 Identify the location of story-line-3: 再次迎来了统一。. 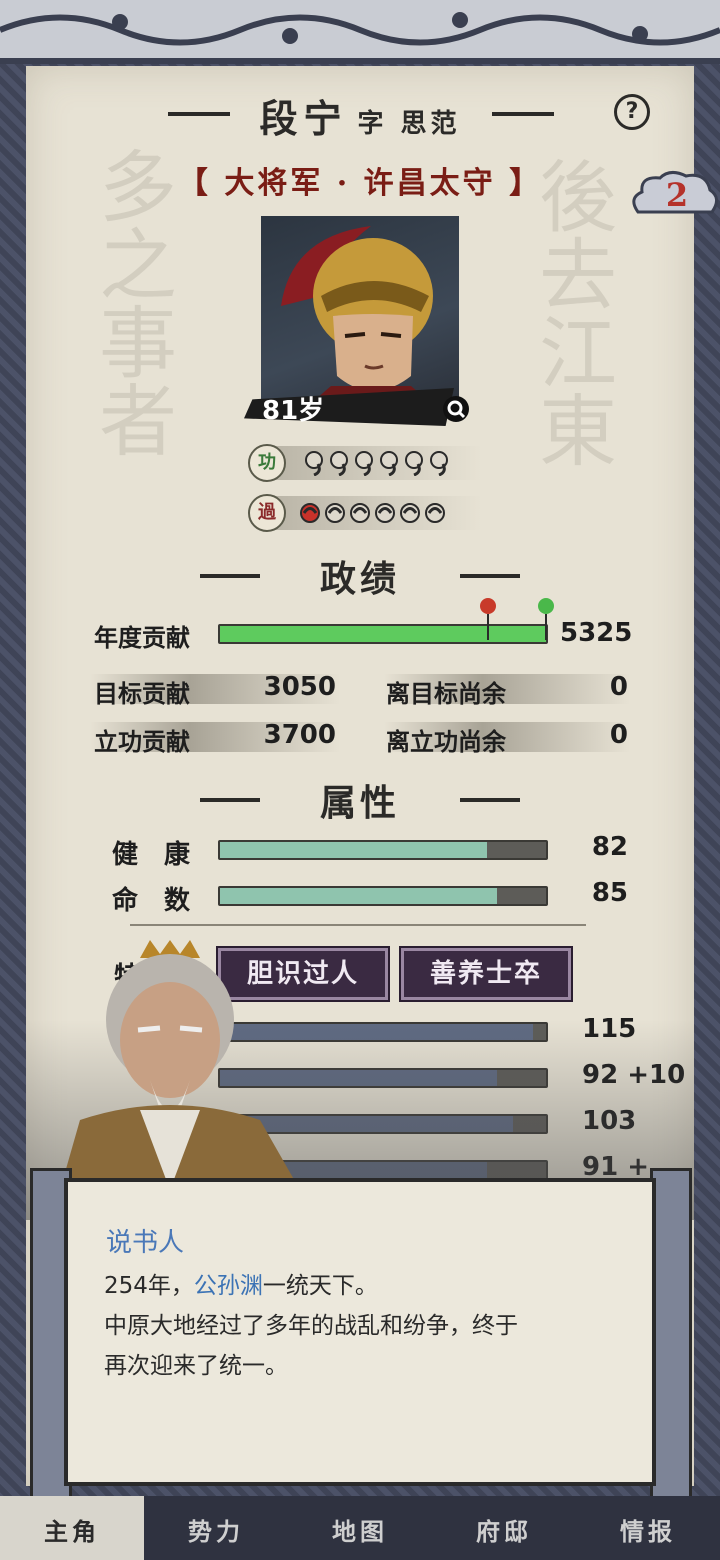
(196, 1366).